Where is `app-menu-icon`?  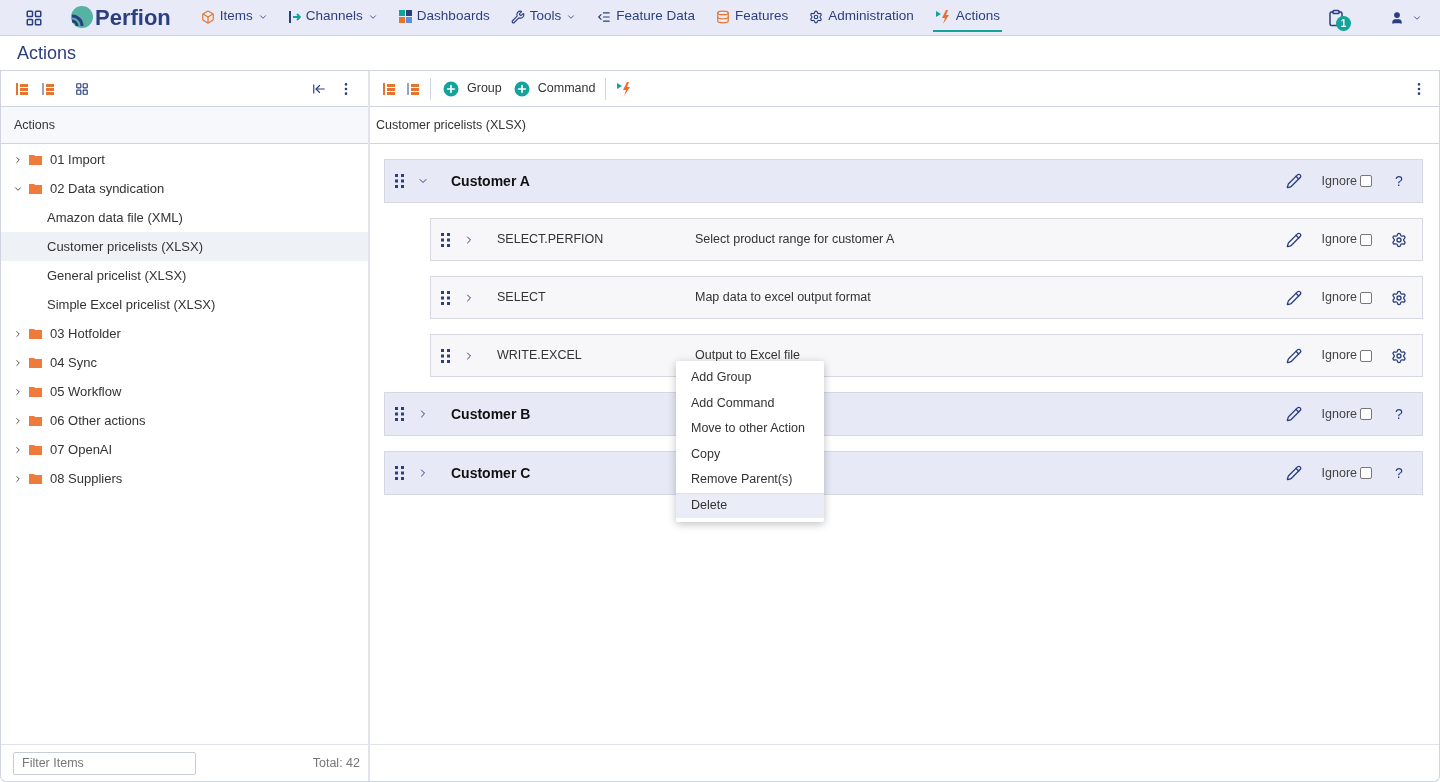
app-menu-icon is located at coordinates (34, 17).